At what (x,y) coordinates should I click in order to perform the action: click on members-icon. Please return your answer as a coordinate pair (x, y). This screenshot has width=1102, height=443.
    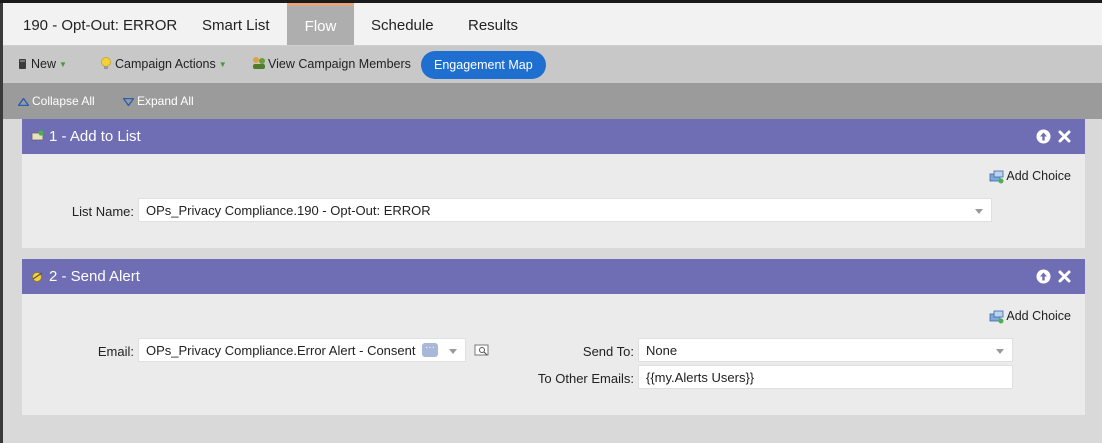
    Looking at the image, I should click on (259, 63).